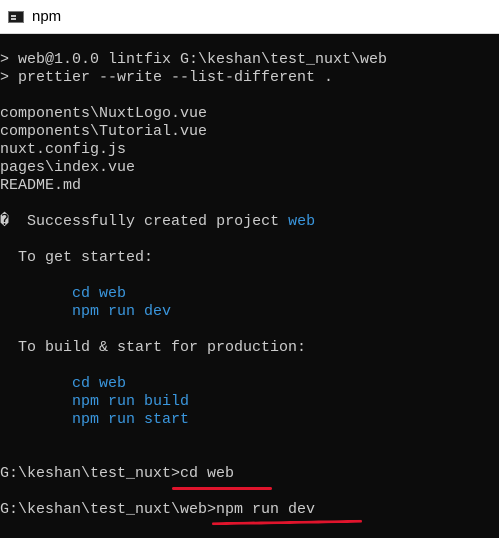 The image size is (499, 538). What do you see at coordinates (167, 77) in the screenshot?
I see `output-line: > prettier --write --list-different .` at bounding box center [167, 77].